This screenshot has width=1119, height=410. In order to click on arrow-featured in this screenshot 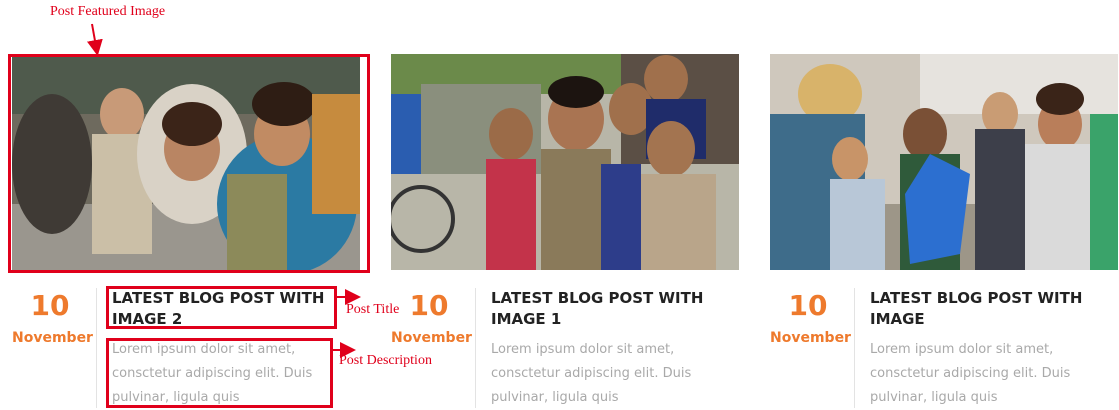, I will do `click(95, 39)`.